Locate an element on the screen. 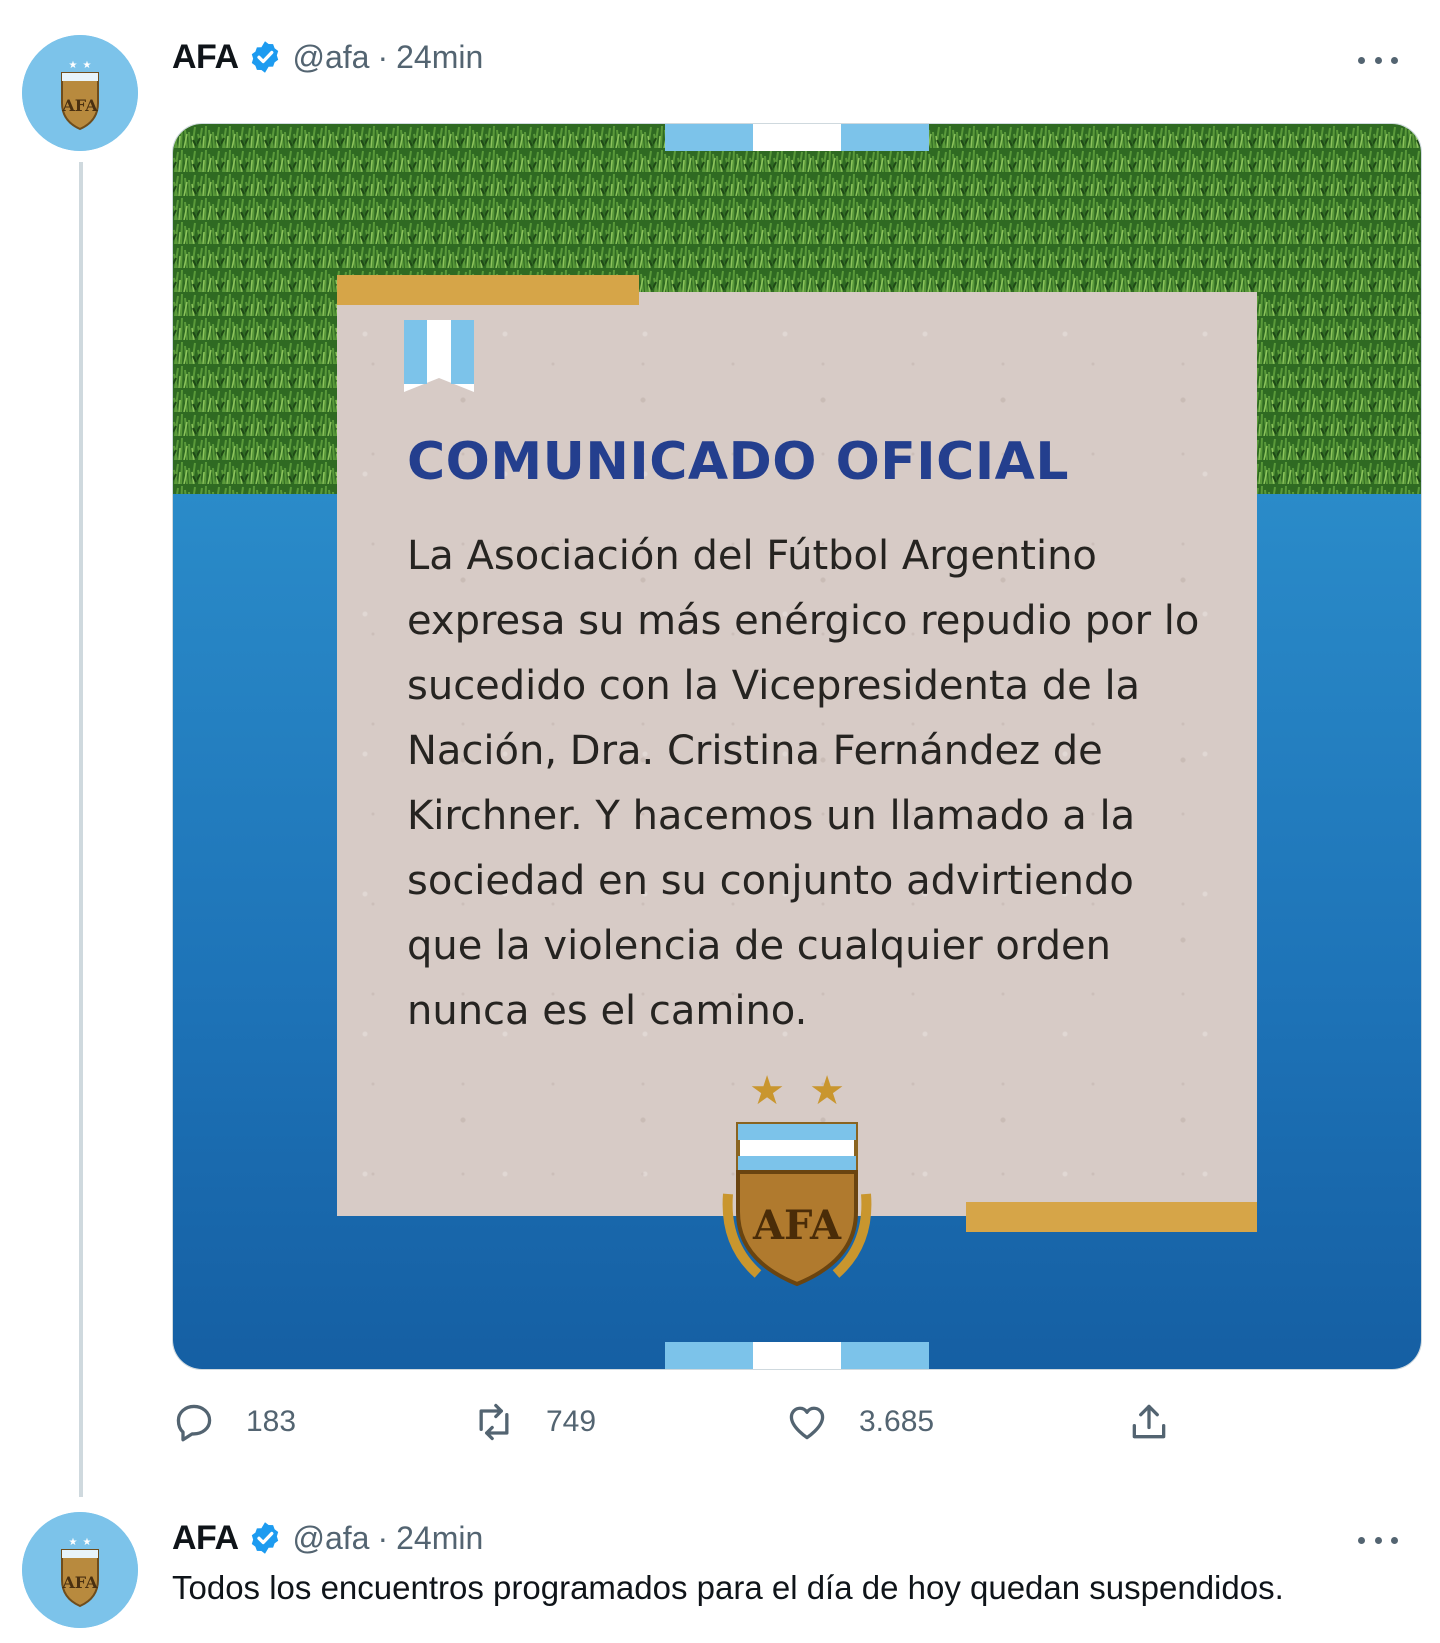 This screenshot has width=1440, height=1643. verified-icon is located at coordinates (264, 1538).